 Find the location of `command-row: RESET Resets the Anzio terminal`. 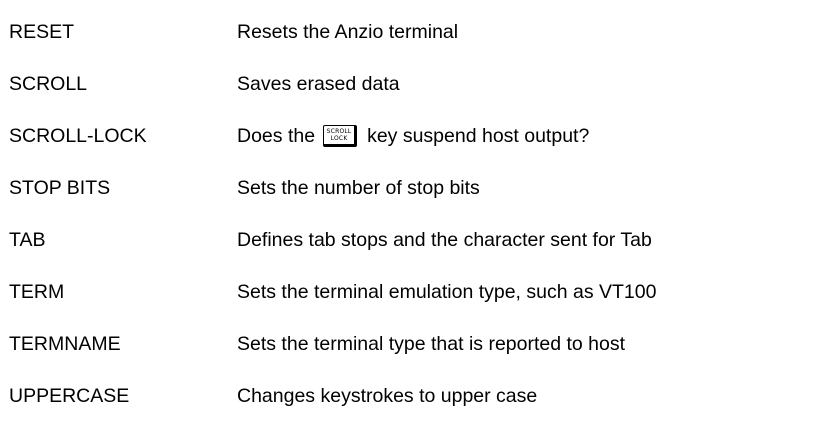

command-row: RESET Resets the Anzio terminal is located at coordinates (420, 32).